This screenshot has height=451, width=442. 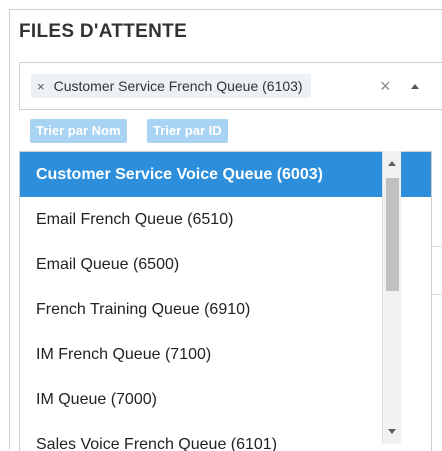 What do you see at coordinates (392, 431) in the screenshot?
I see `scroll-down-arrow-icon` at bounding box center [392, 431].